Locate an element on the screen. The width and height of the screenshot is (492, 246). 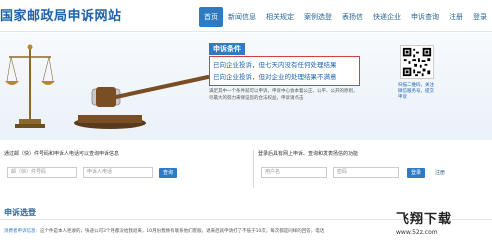
login-hint: 登录后具有网上申诉、查询和发表扬信的功能 is located at coordinates (308, 154).